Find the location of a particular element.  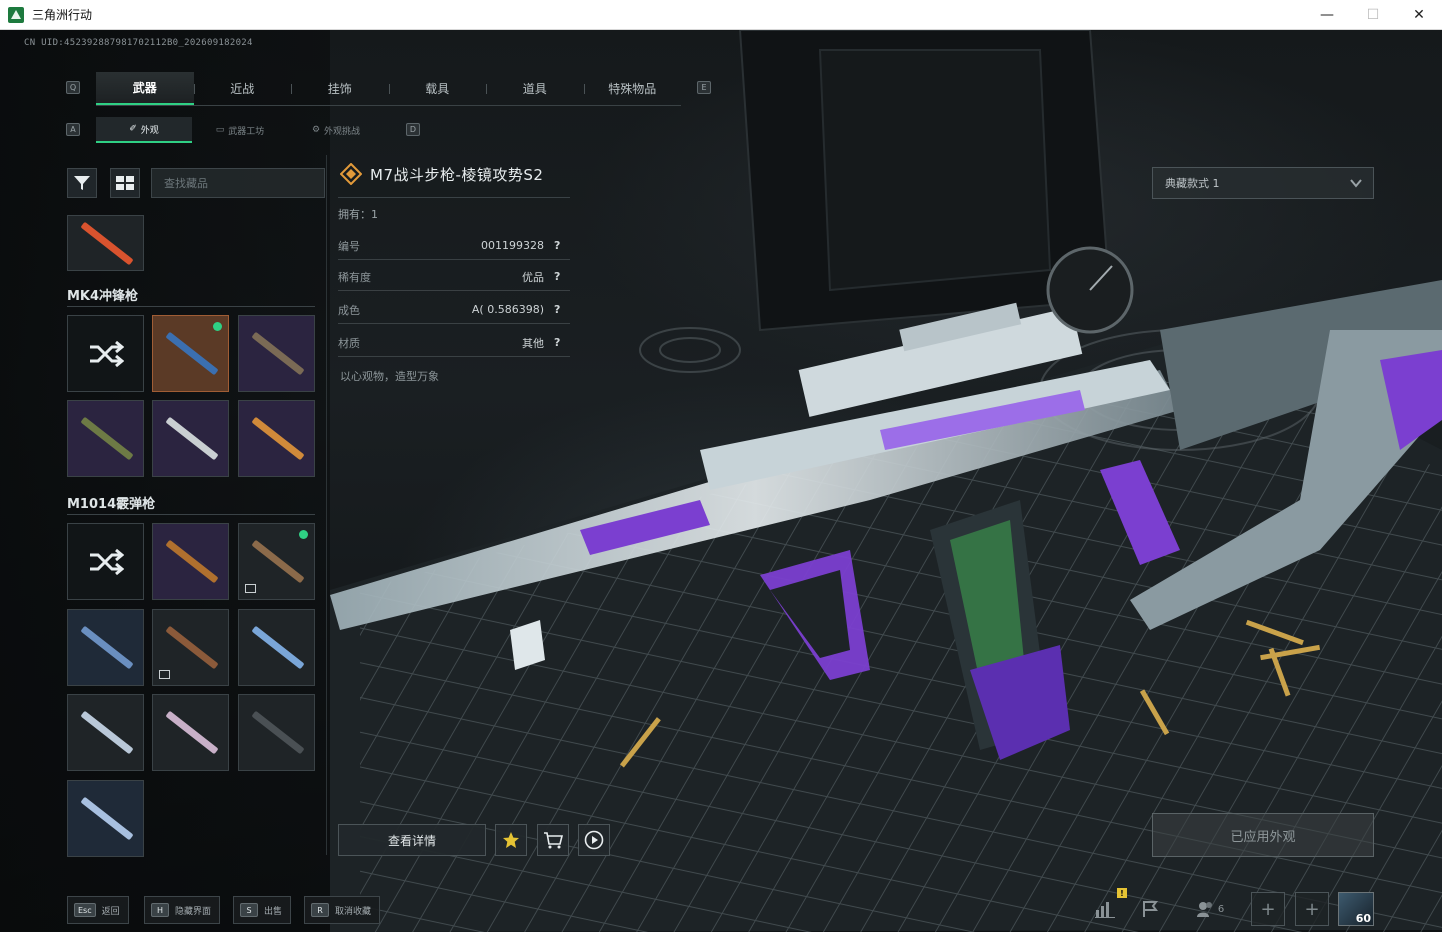

brush-icon: ✐ is located at coordinates (133, 129).